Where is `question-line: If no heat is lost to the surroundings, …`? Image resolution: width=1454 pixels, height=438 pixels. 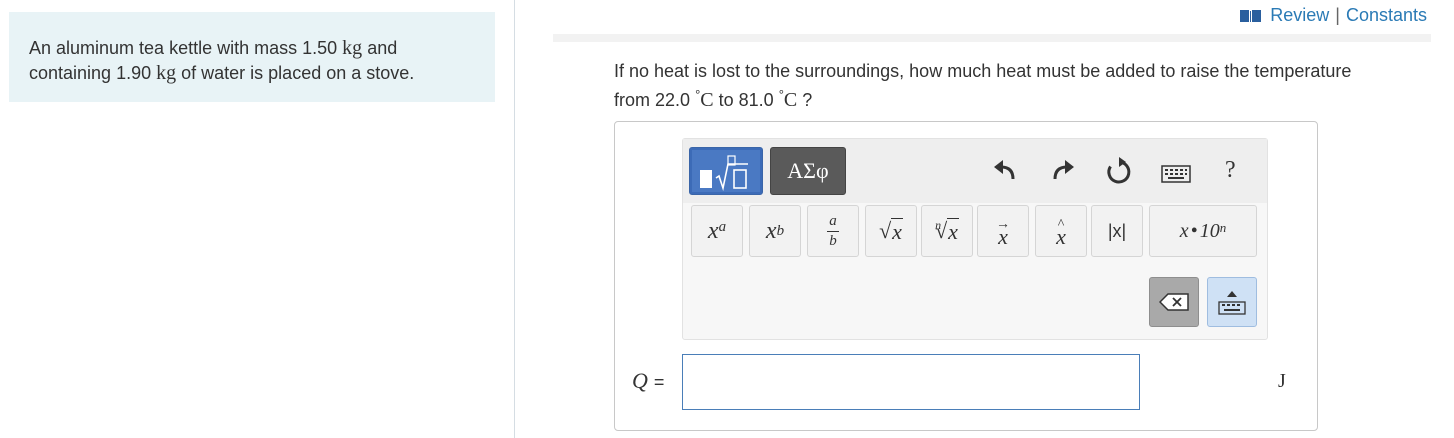 question-line: If no heat is lost to the surroundings, … is located at coordinates (983, 71).